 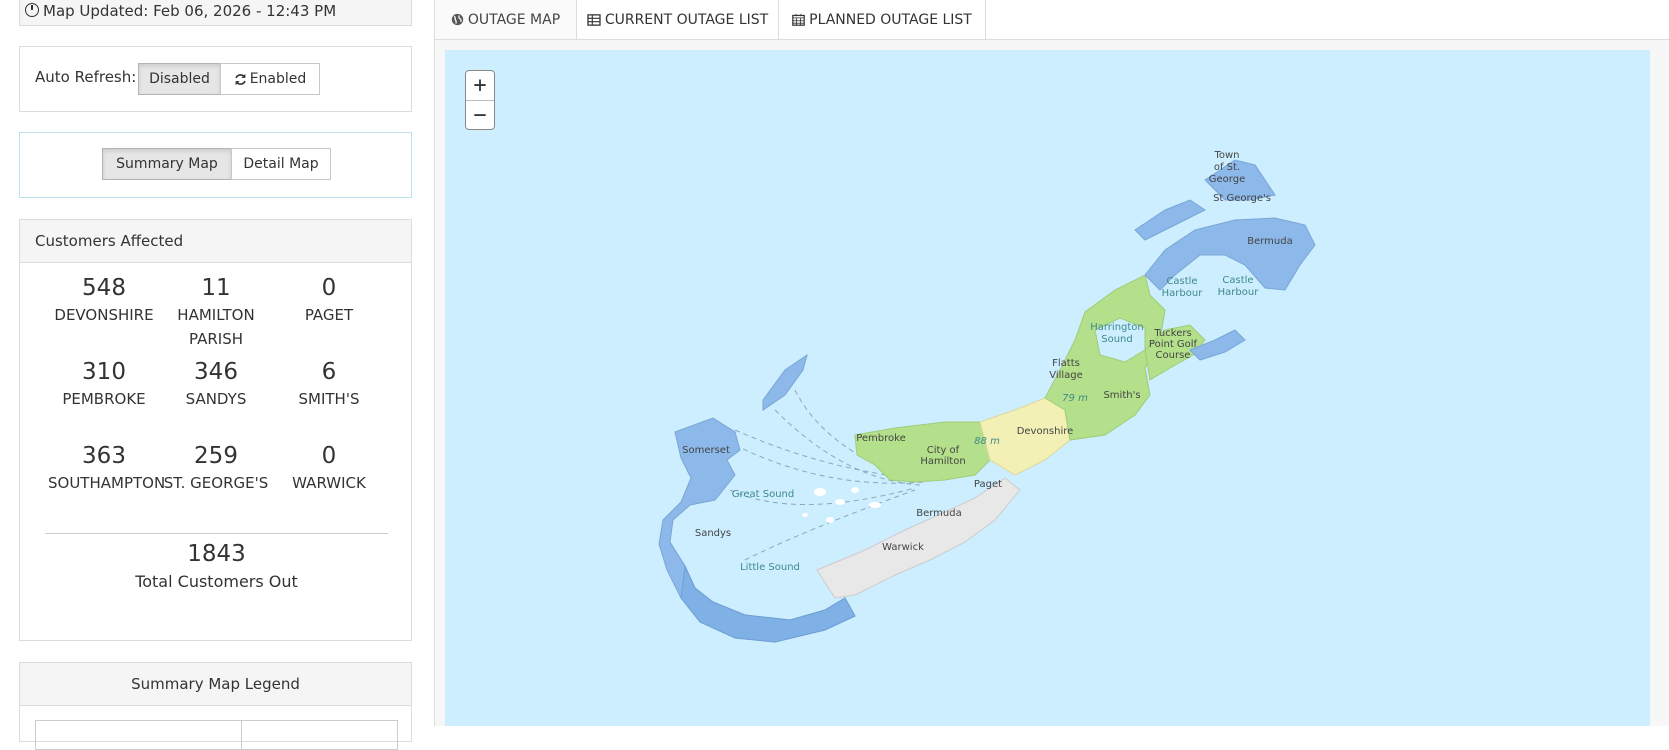 I want to click on total-label: Total Customers Out, so click(x=216, y=581).